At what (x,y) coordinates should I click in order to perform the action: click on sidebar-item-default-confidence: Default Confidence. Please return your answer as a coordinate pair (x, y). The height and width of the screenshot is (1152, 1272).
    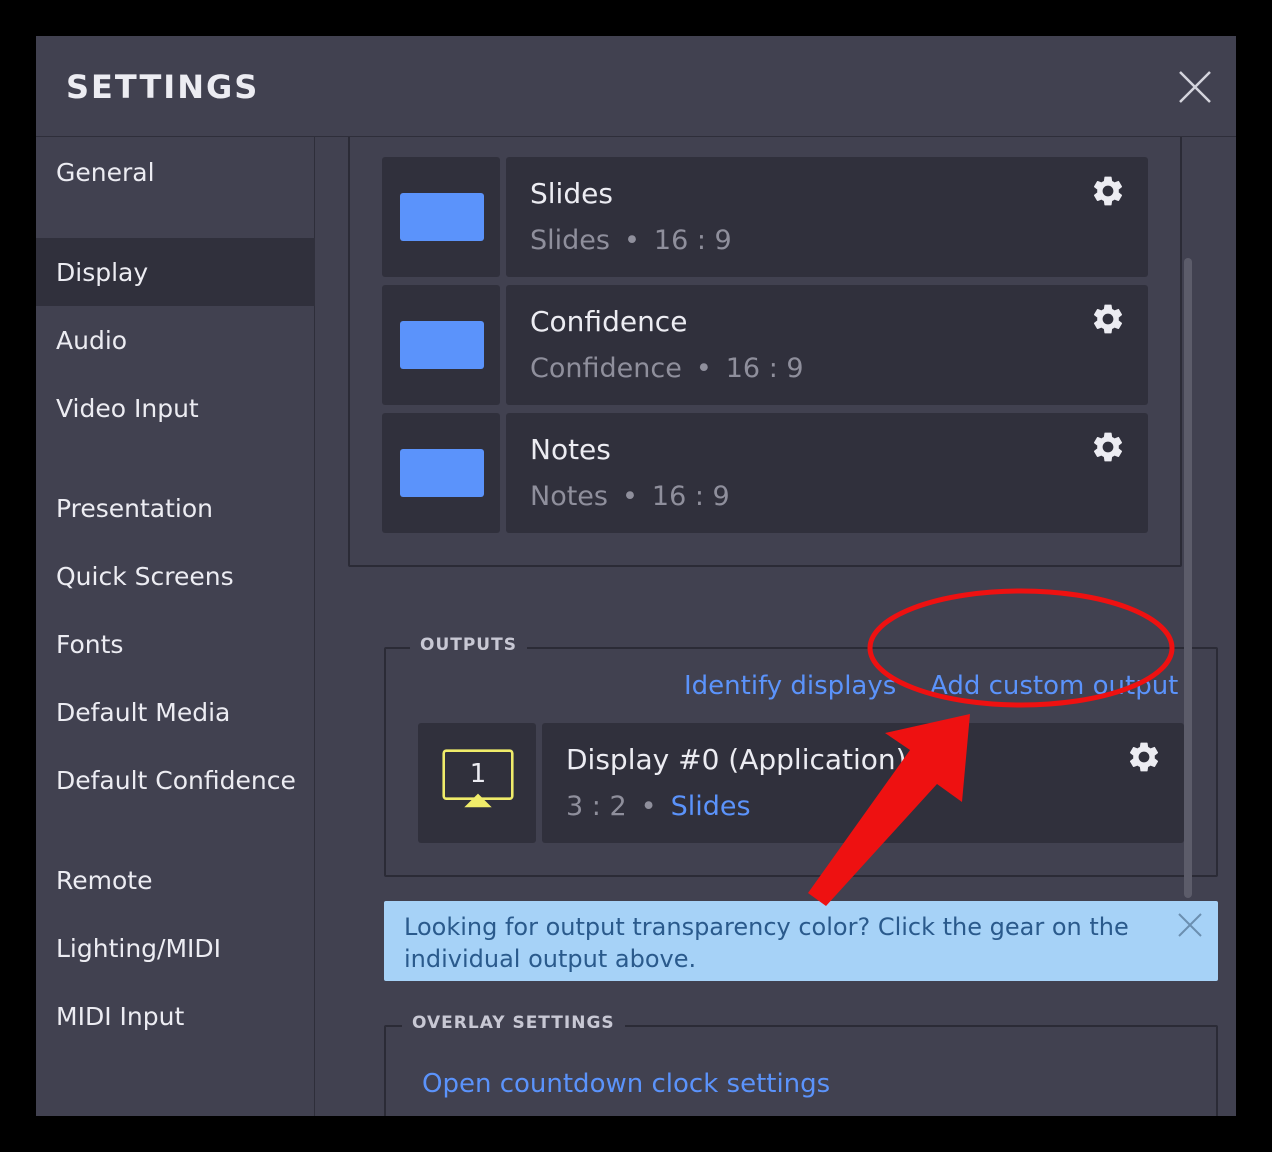
    Looking at the image, I should click on (175, 780).